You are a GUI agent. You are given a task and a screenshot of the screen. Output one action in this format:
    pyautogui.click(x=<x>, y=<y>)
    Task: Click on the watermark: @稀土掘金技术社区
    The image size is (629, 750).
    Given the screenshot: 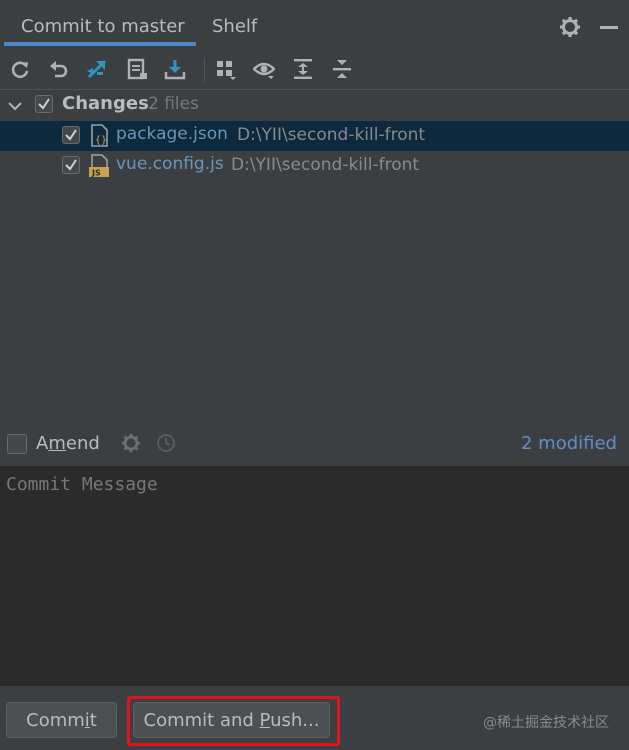 What is the action you would take?
    pyautogui.click(x=546, y=723)
    